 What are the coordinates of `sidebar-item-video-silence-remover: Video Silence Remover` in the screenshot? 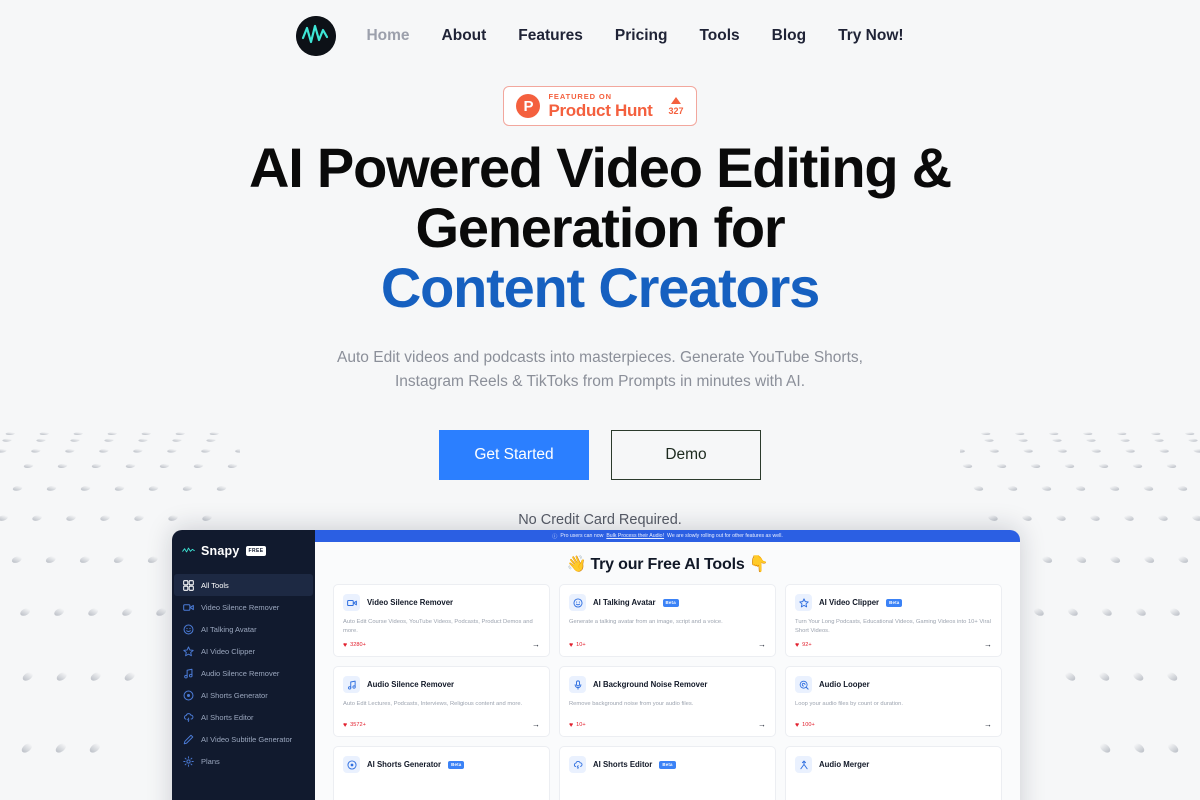 It's located at (243, 607).